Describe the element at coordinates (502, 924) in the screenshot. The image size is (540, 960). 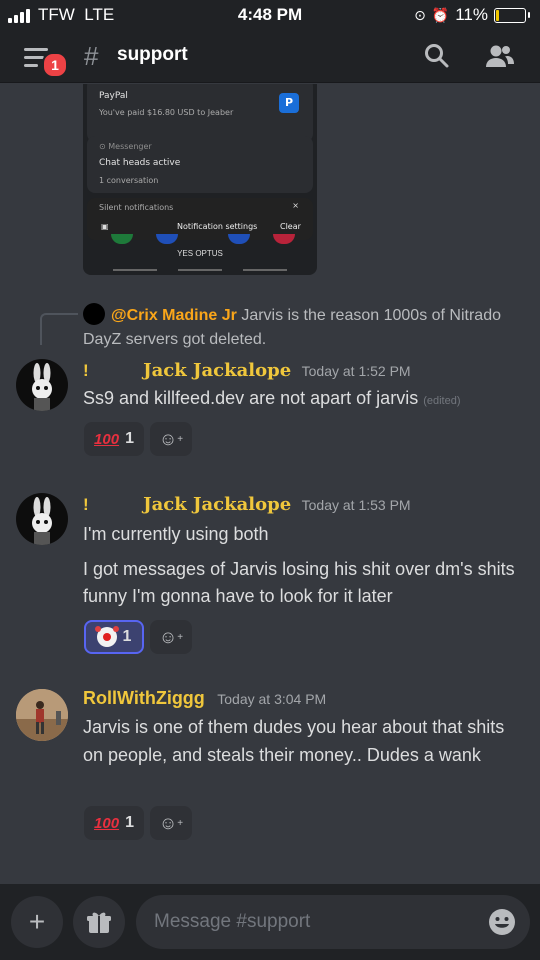
I see `emoji-icon` at that location.